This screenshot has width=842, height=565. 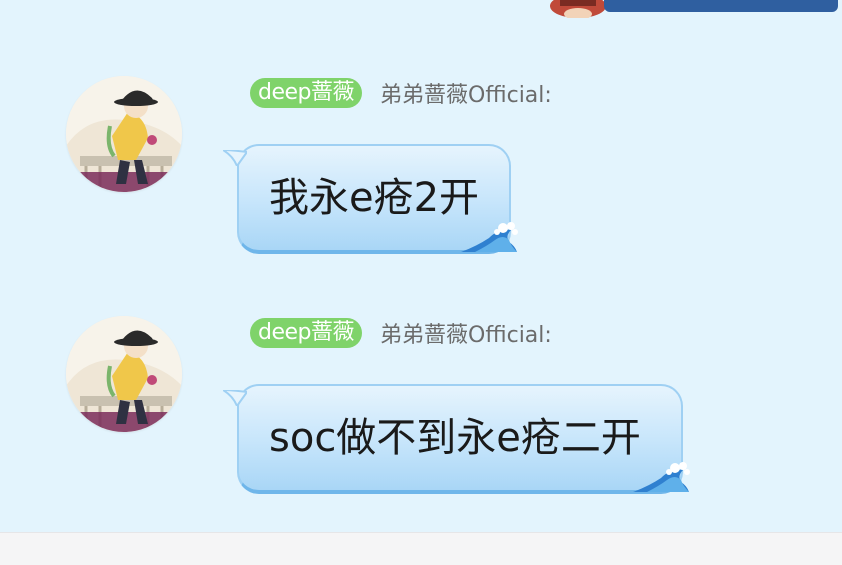 What do you see at coordinates (374, 198) in the screenshot?
I see `message-text: 我永e疮2开` at bounding box center [374, 198].